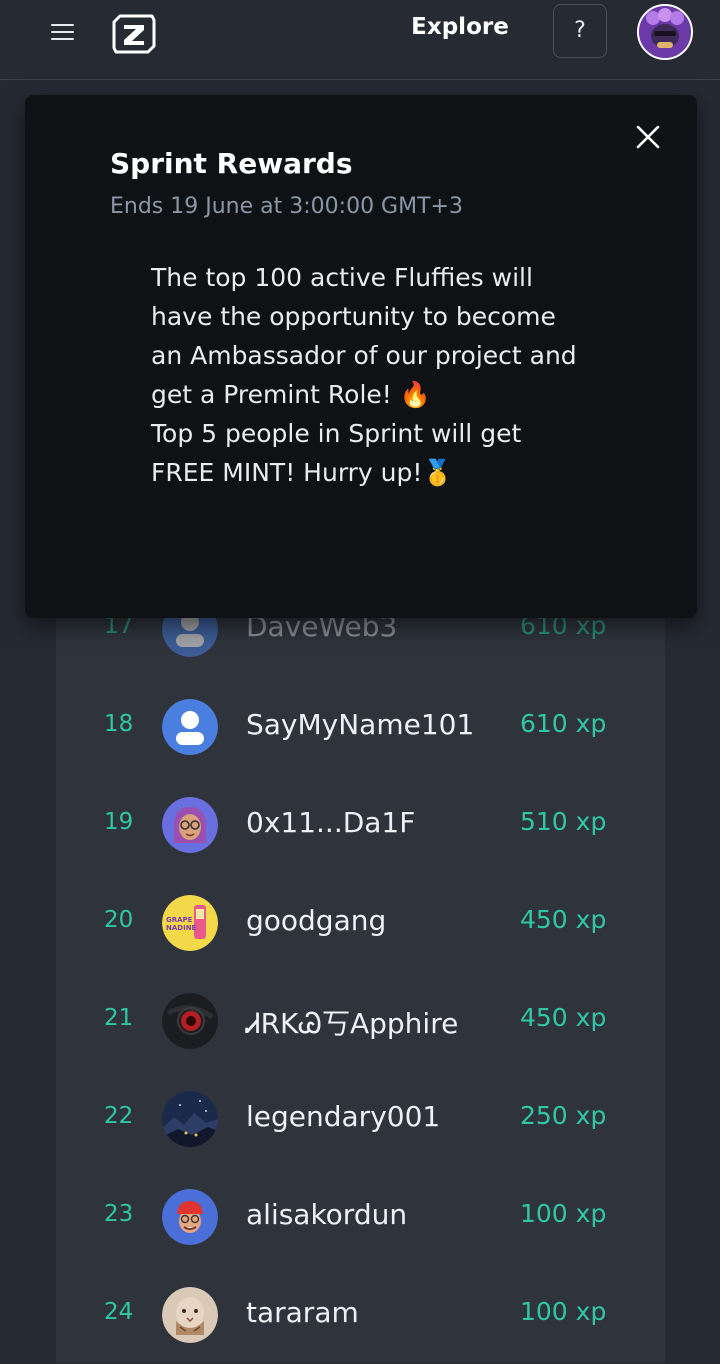 This screenshot has width=720, height=1364. Describe the element at coordinates (360, 724) in the screenshot. I see `user-name: SayMyName101` at that location.